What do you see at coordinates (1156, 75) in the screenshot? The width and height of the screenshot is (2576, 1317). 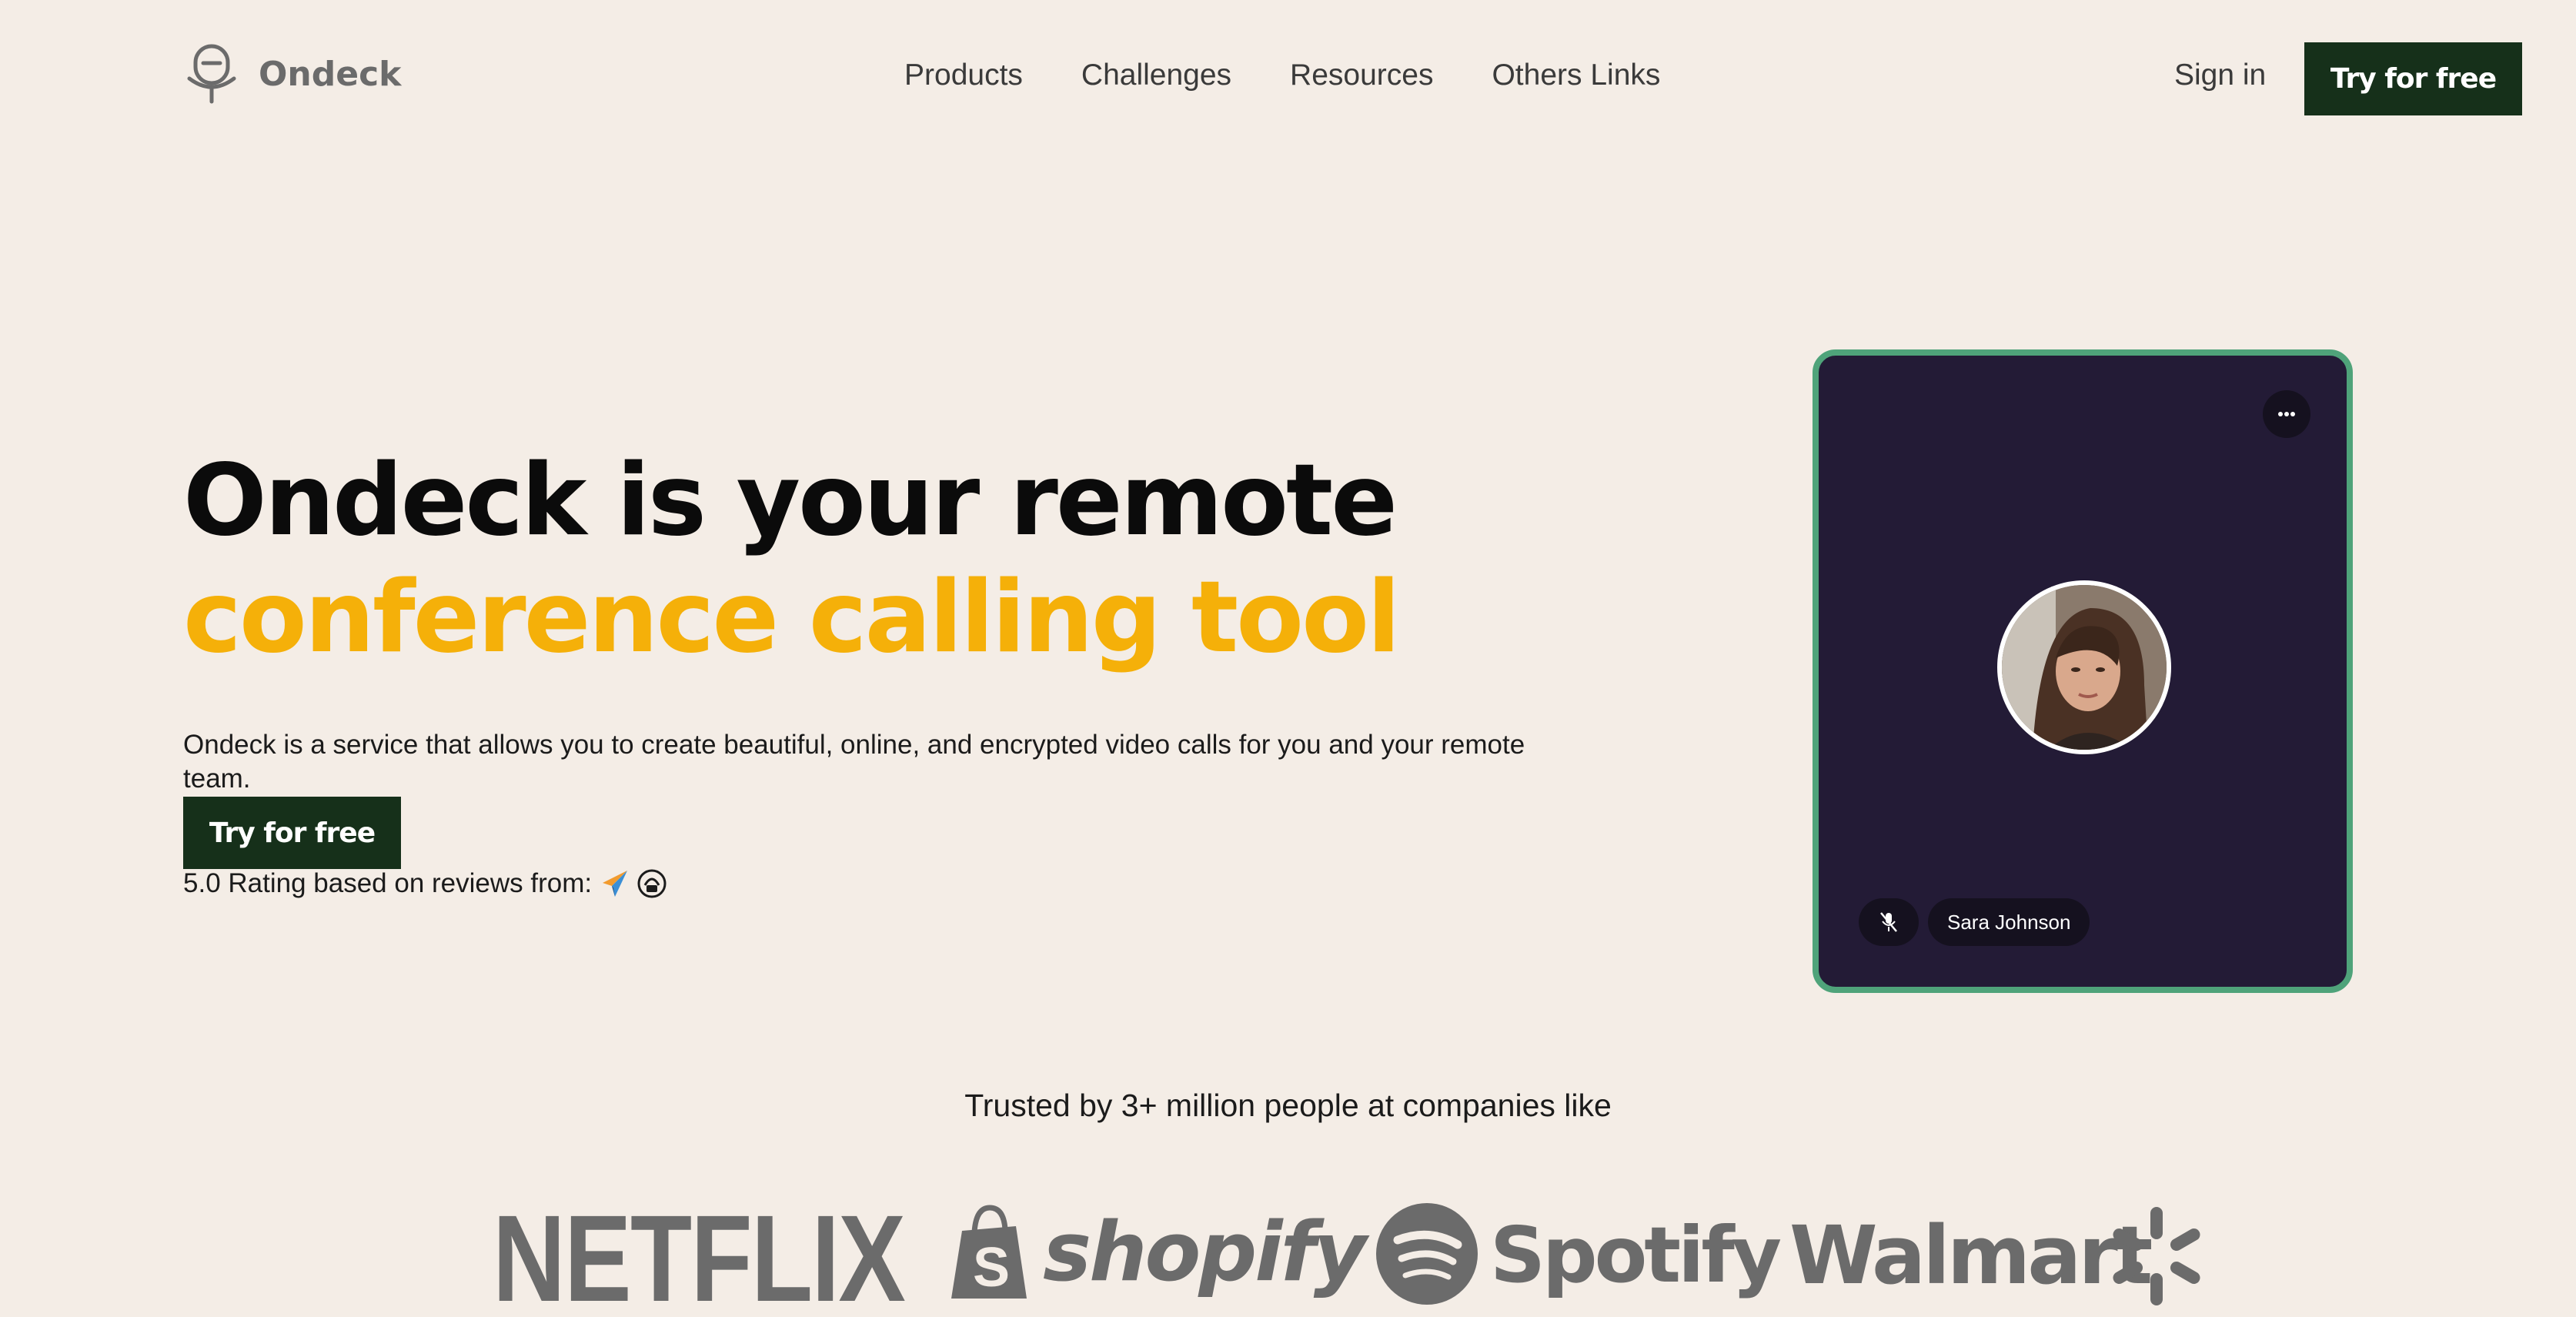 I see `nav-link-challenges: Challenges` at bounding box center [1156, 75].